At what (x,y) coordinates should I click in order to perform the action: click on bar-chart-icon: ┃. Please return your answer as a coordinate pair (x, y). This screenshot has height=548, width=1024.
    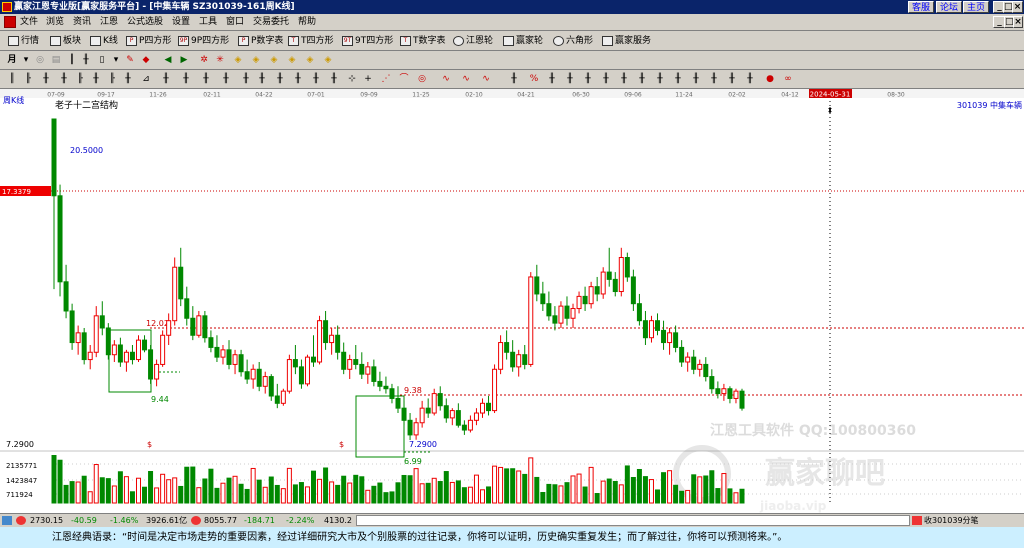
    Looking at the image, I should click on (72, 60).